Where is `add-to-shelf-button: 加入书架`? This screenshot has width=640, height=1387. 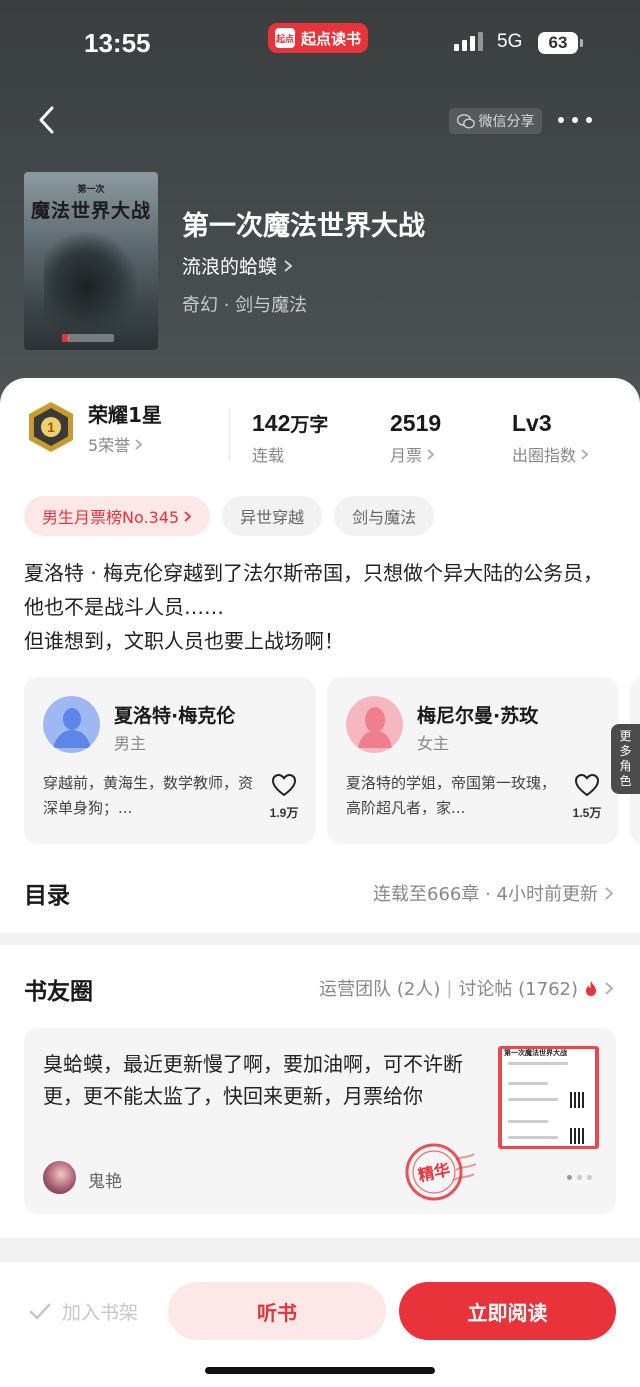
add-to-shelf-button: 加入书架 is located at coordinates (83, 1311).